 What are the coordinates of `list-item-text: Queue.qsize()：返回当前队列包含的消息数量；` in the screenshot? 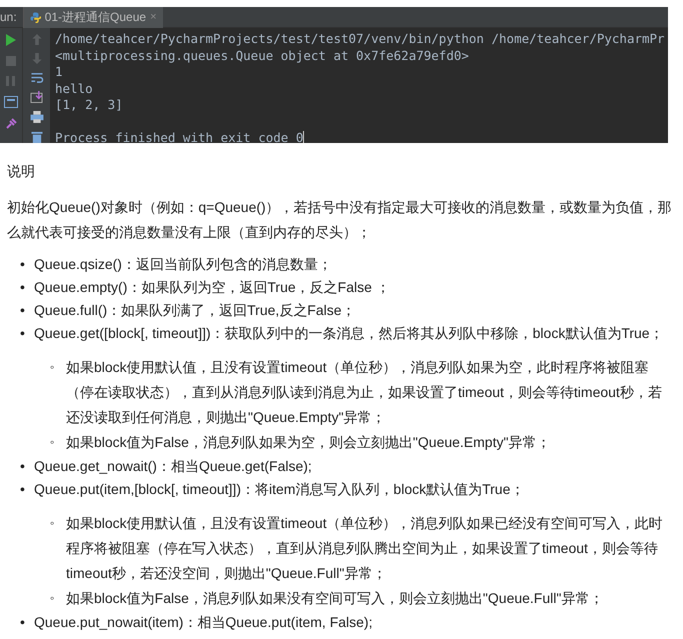 It's located at (183, 264).